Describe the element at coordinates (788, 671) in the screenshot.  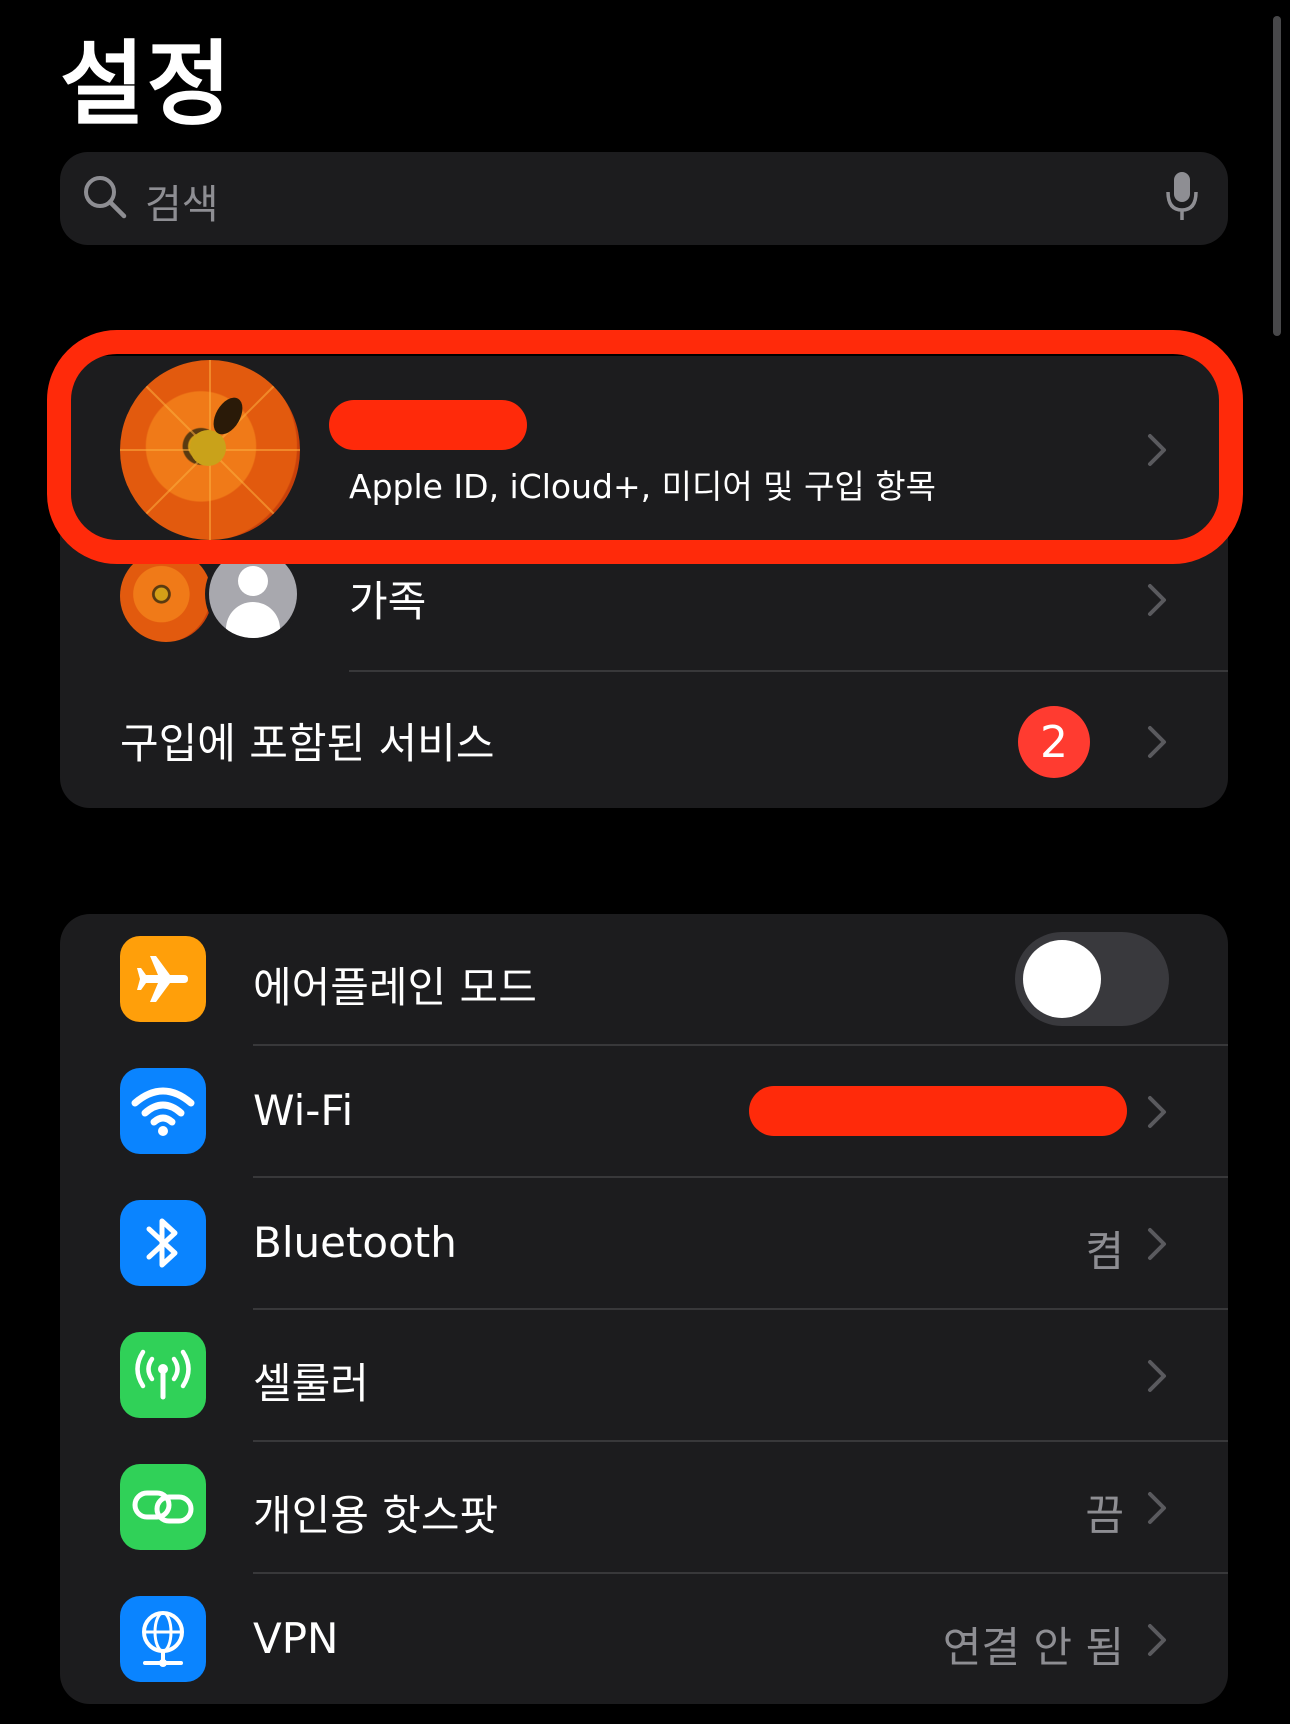
I see `separator` at that location.